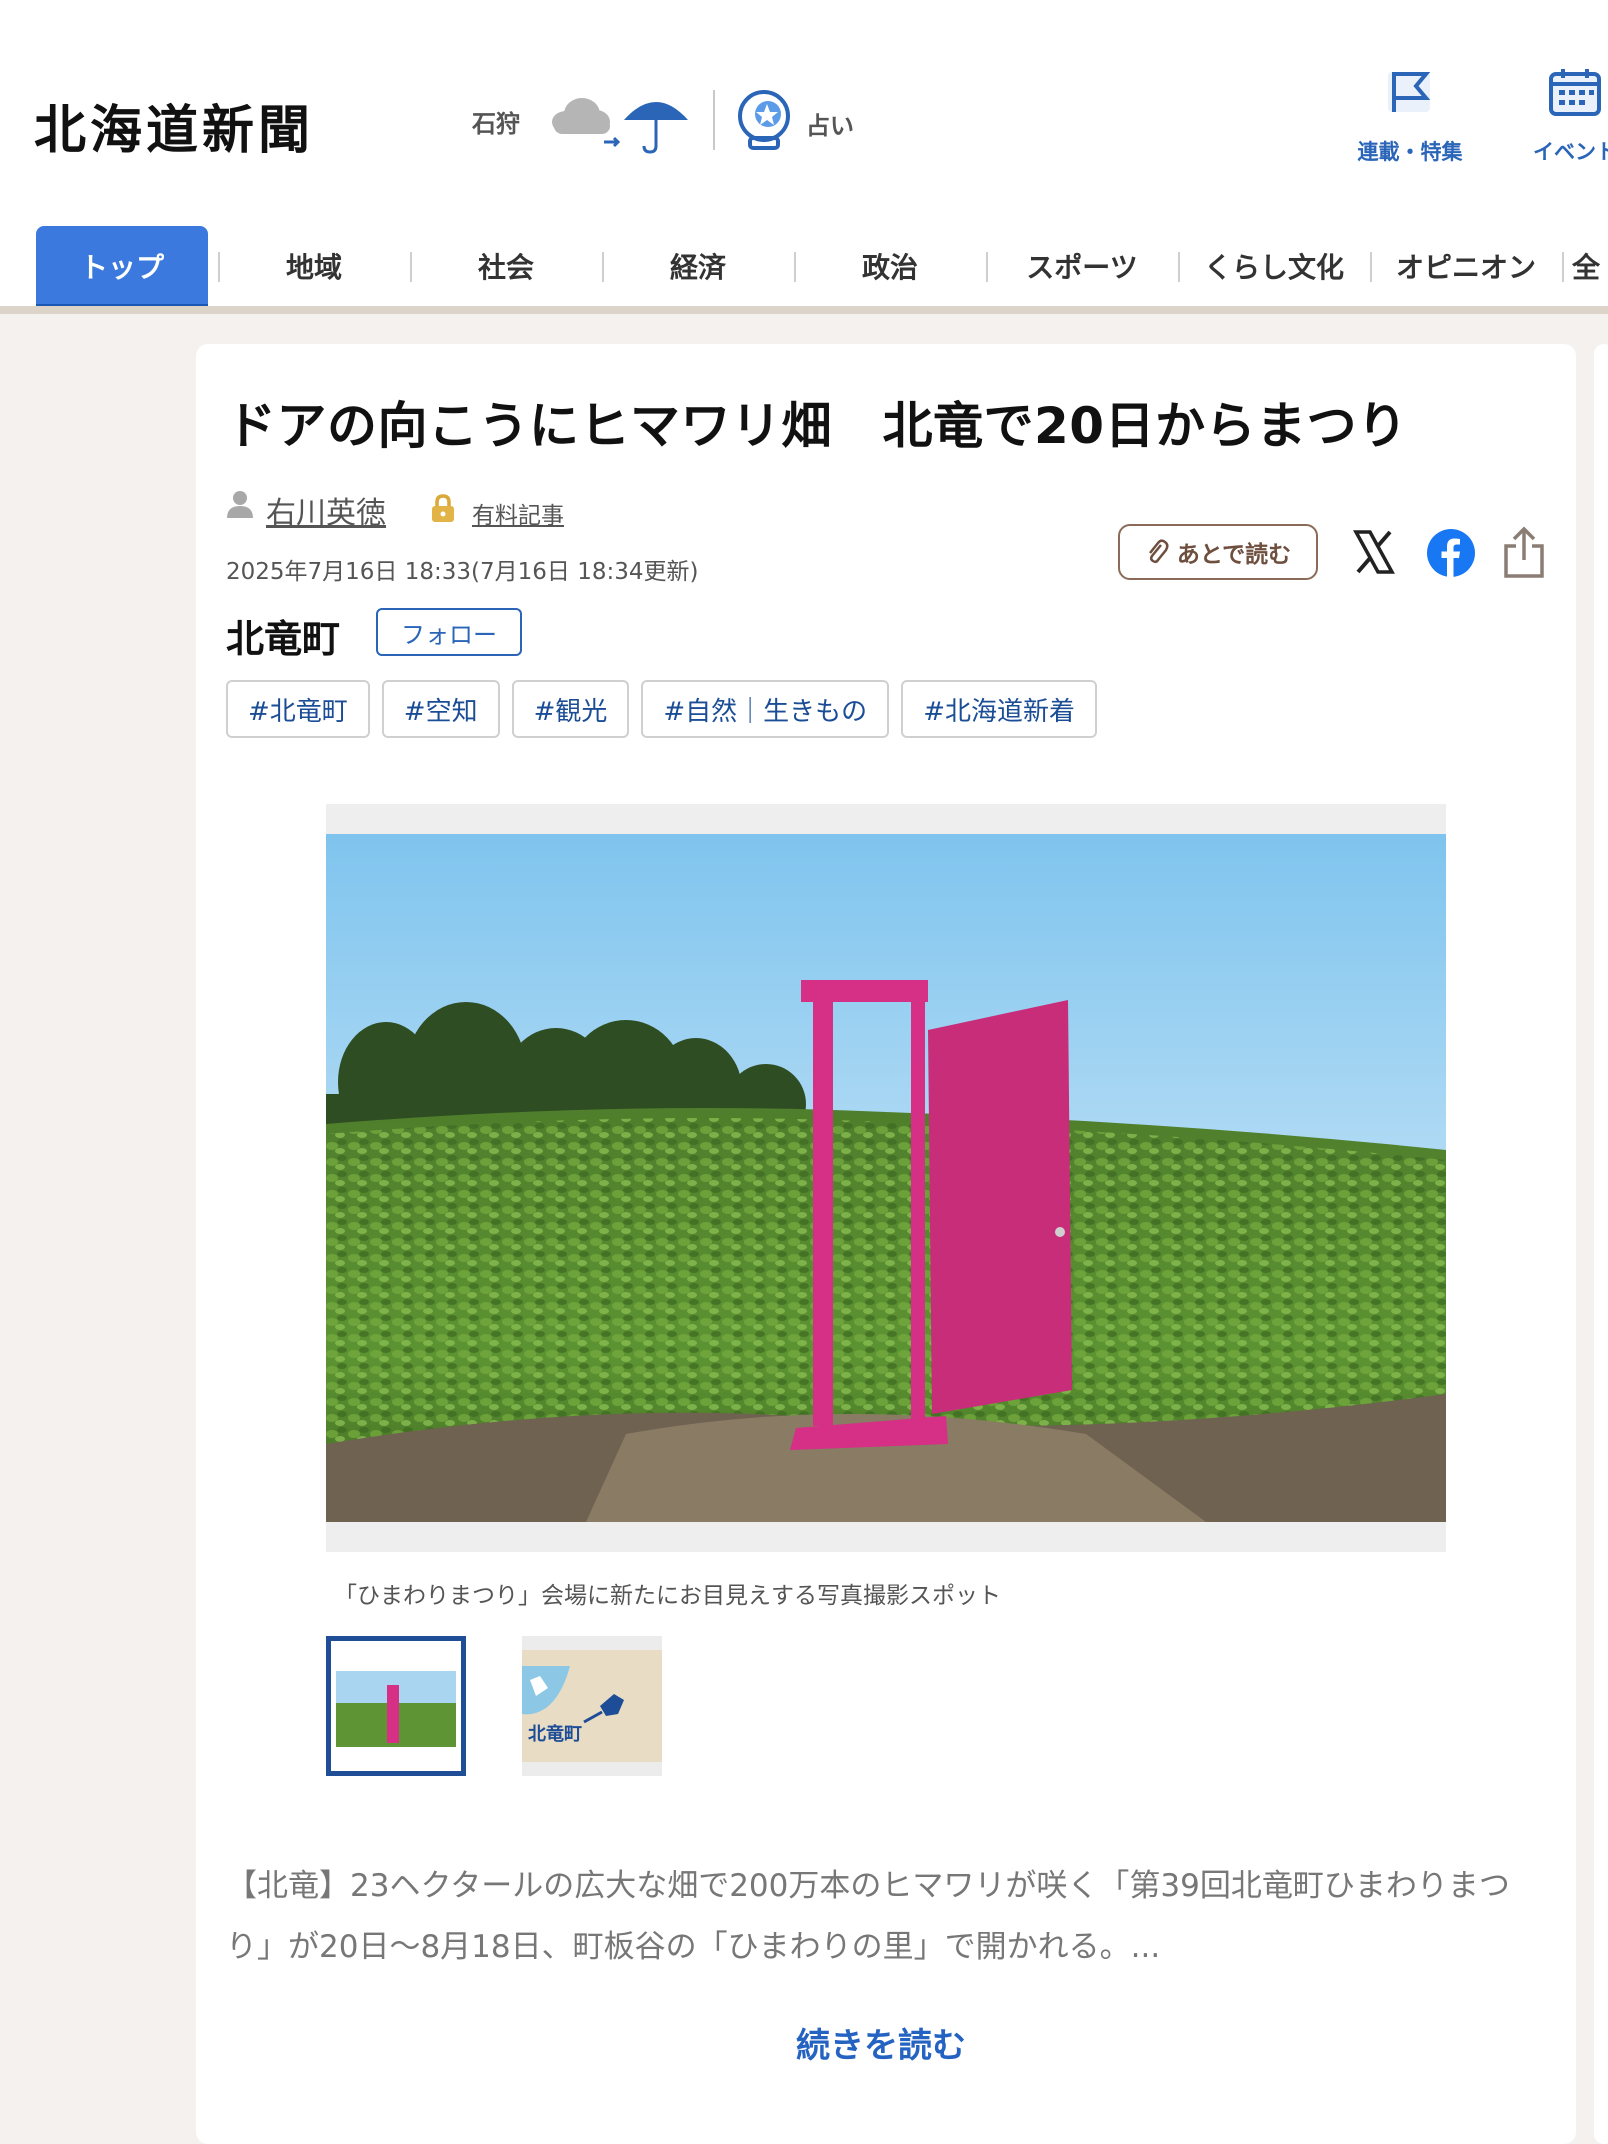 This screenshot has width=1608, height=2144. I want to click on read-later-button: あとで読む, so click(1218, 552).